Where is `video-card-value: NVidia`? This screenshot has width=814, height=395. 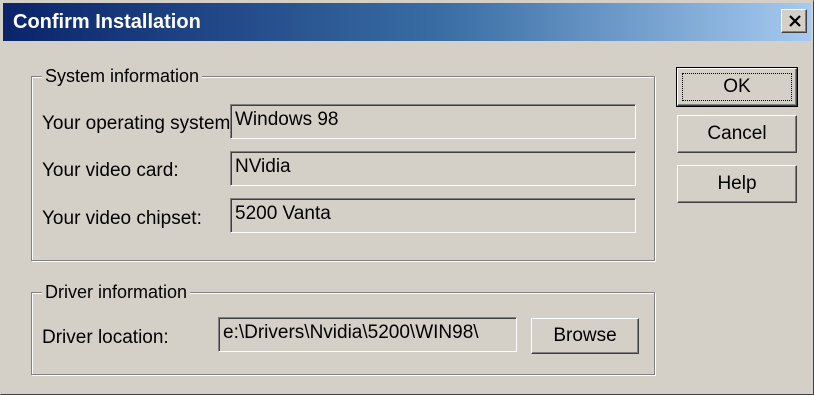
video-card-value: NVidia is located at coordinates (263, 166).